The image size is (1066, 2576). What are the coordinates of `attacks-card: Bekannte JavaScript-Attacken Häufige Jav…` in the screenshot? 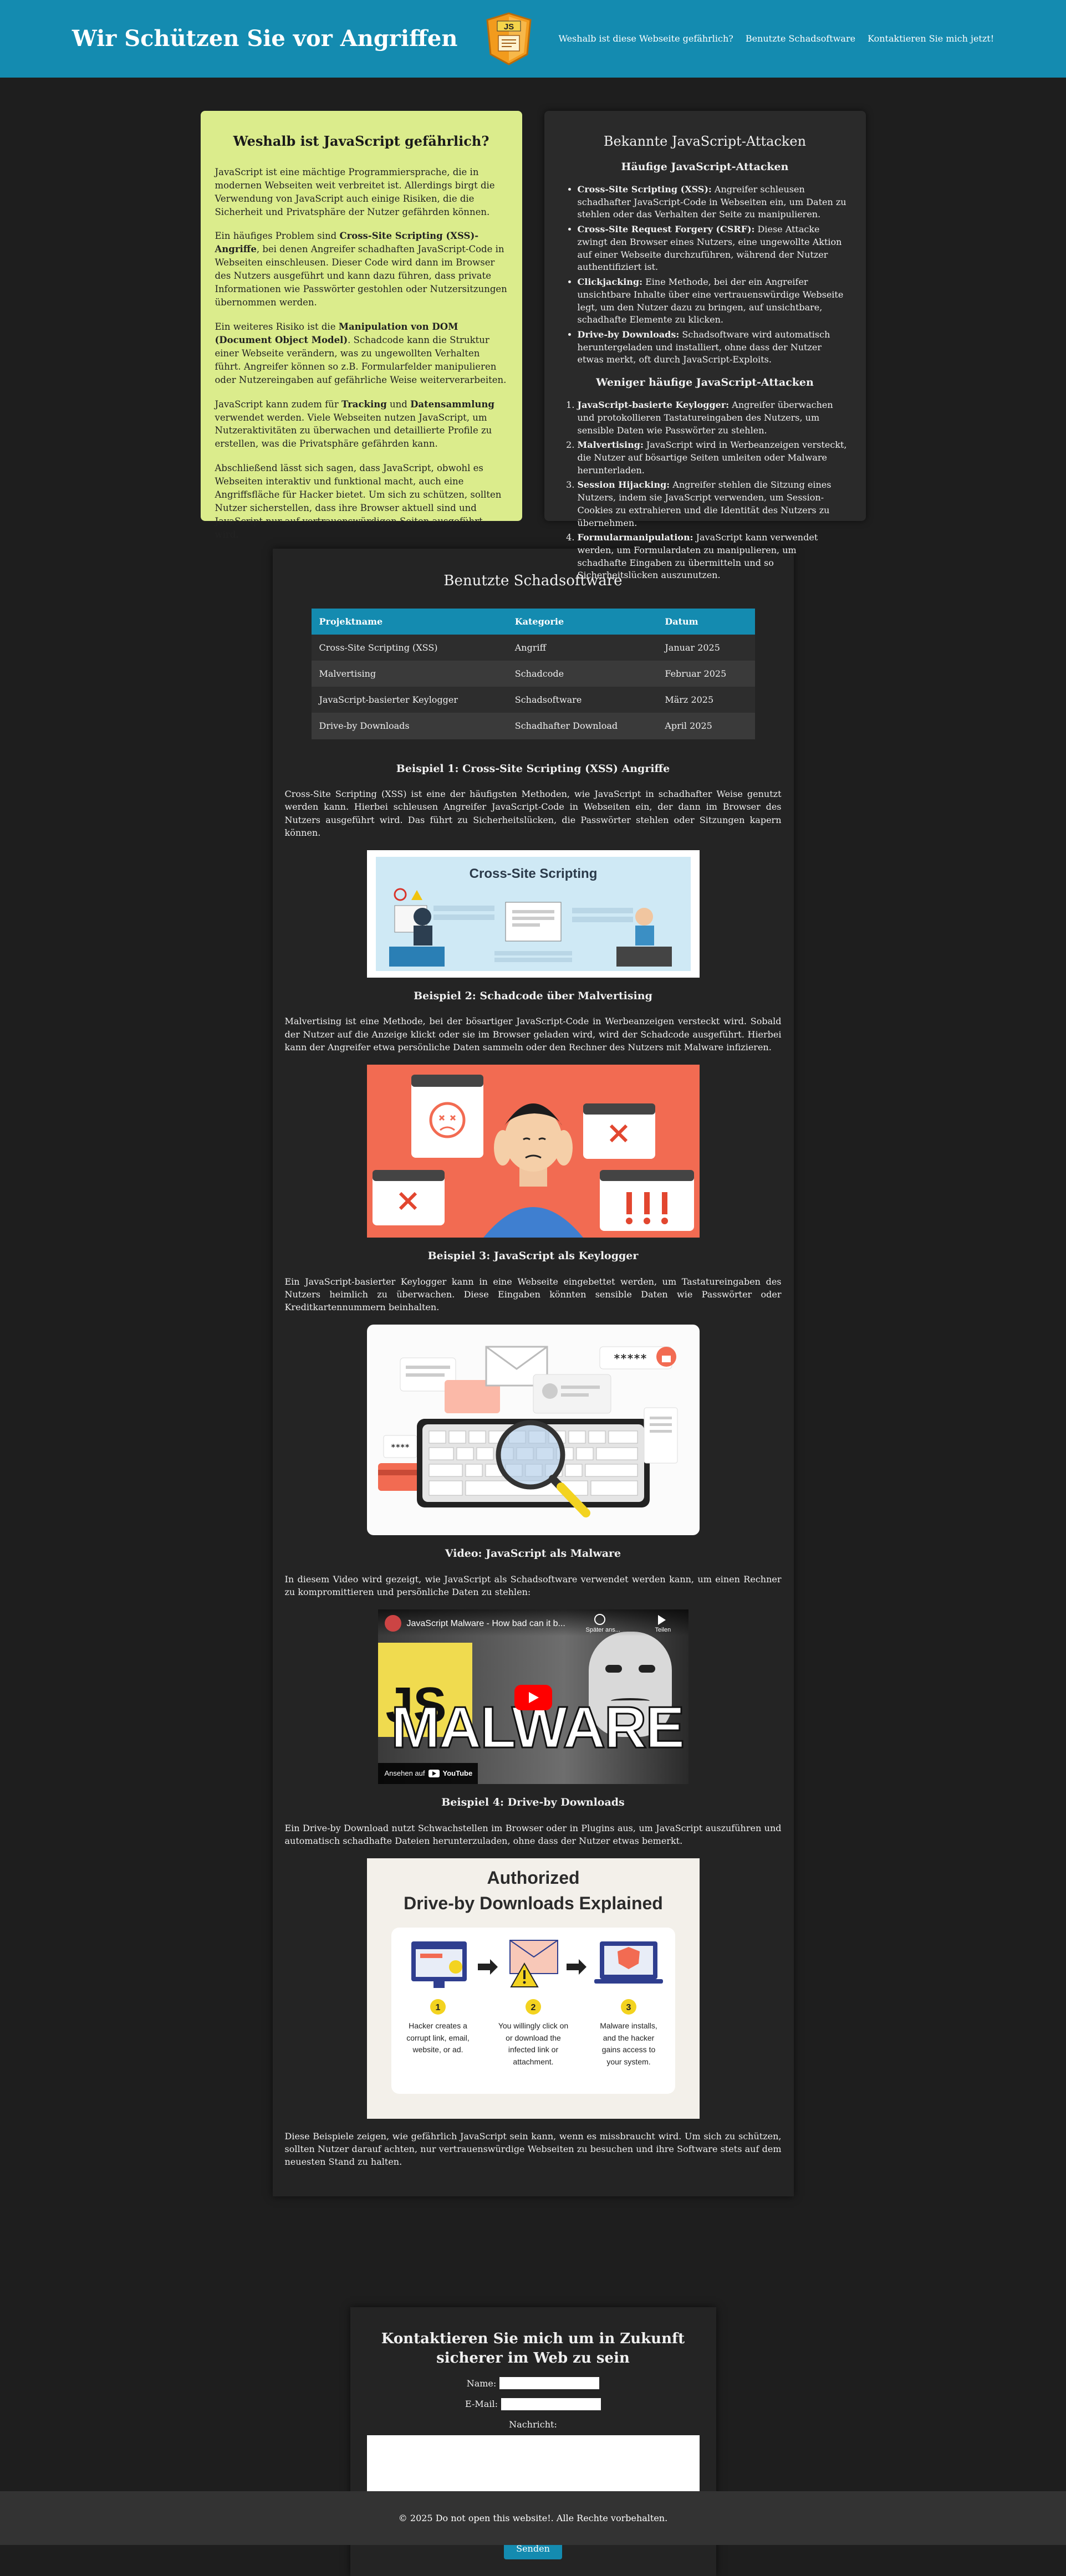 It's located at (705, 345).